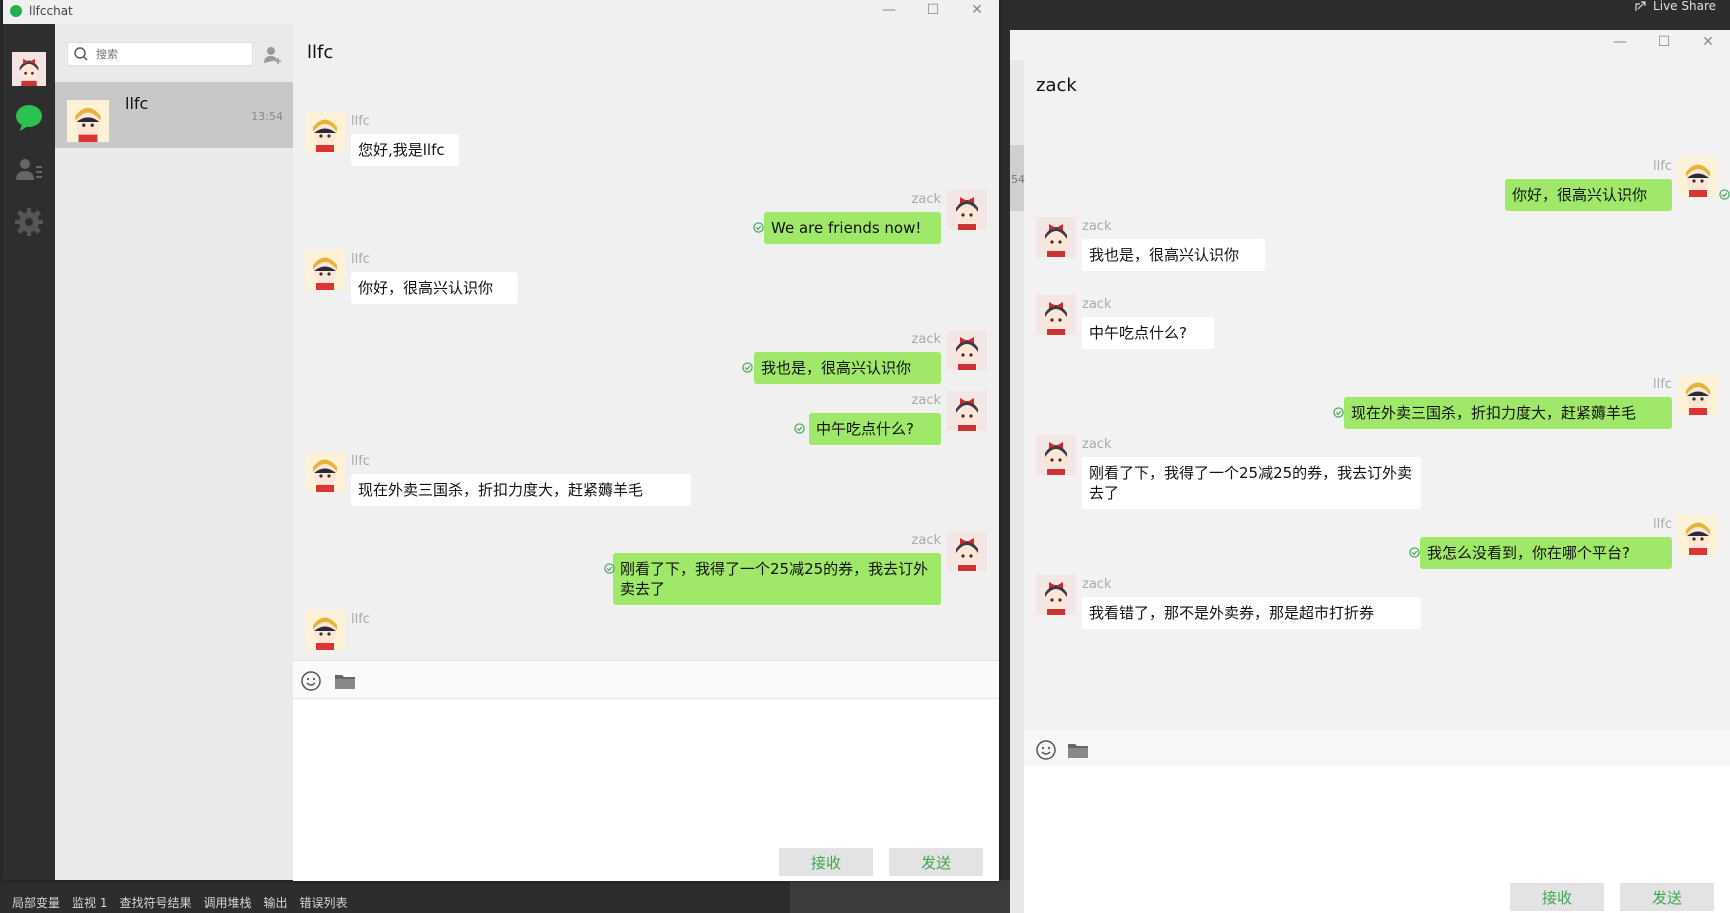 The height and width of the screenshot is (913, 1730). I want to click on contact-avatar, so click(88, 121).